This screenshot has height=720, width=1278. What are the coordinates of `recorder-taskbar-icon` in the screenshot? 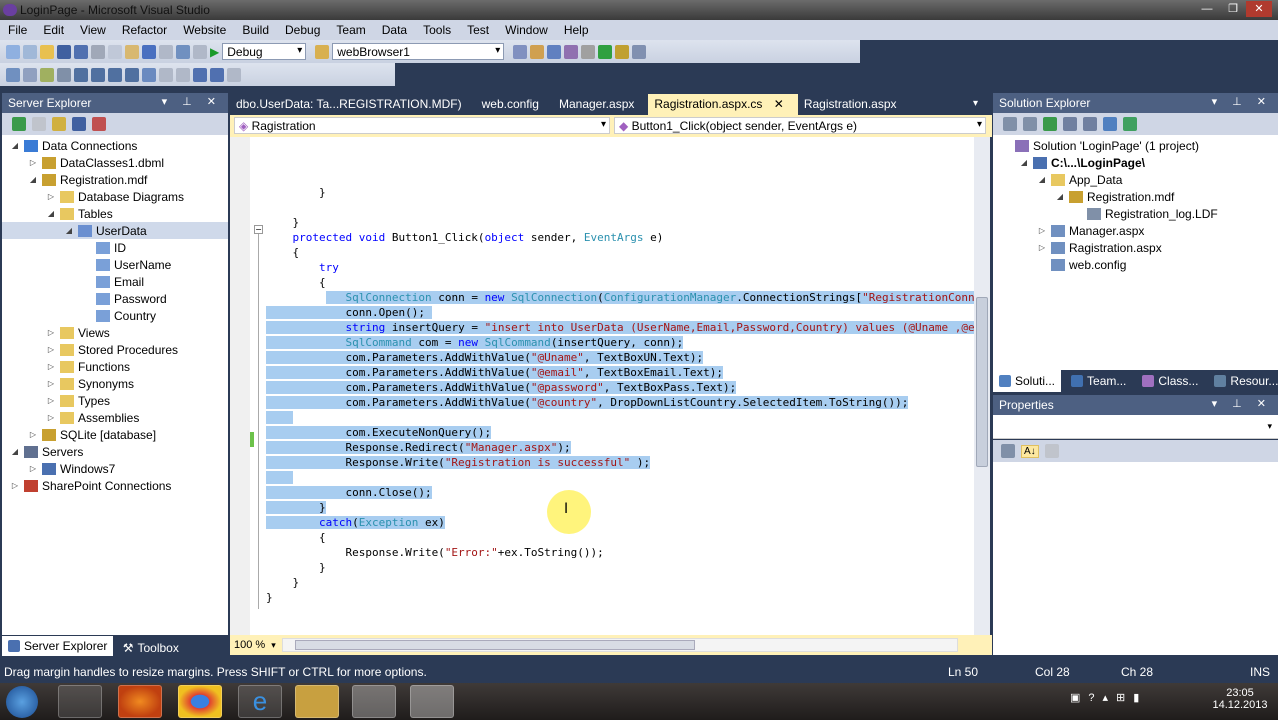 It's located at (432, 701).